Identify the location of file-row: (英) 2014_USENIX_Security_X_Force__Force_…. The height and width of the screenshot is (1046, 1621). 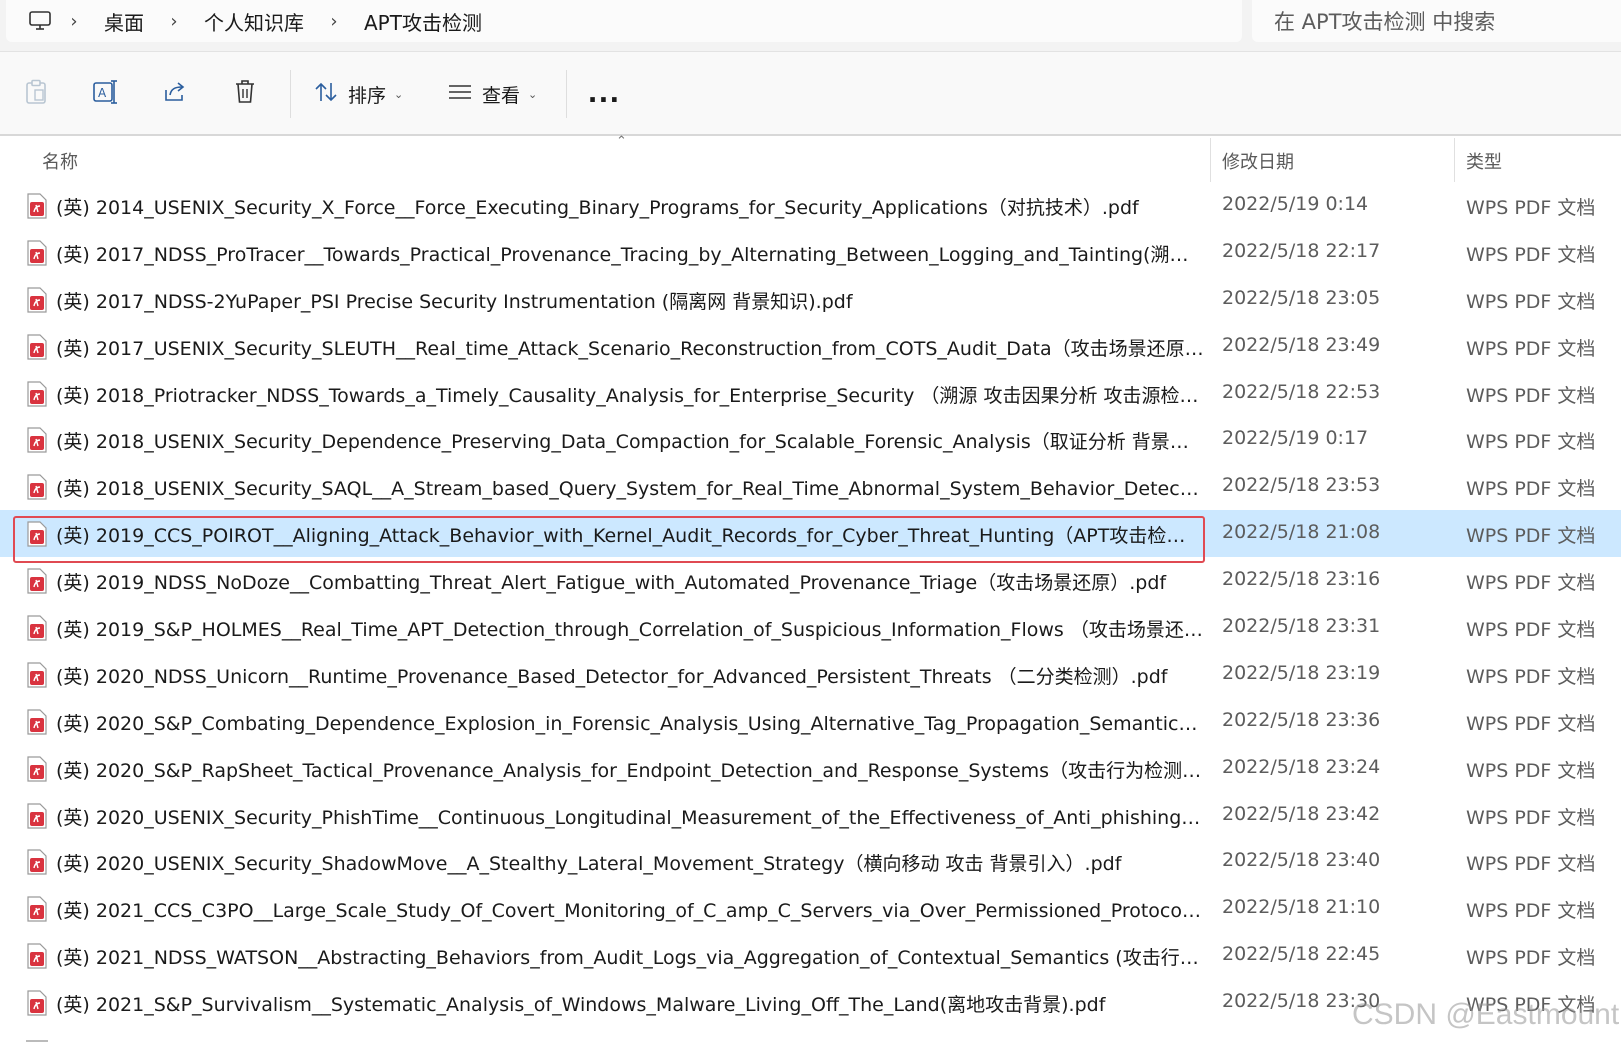
(810, 205).